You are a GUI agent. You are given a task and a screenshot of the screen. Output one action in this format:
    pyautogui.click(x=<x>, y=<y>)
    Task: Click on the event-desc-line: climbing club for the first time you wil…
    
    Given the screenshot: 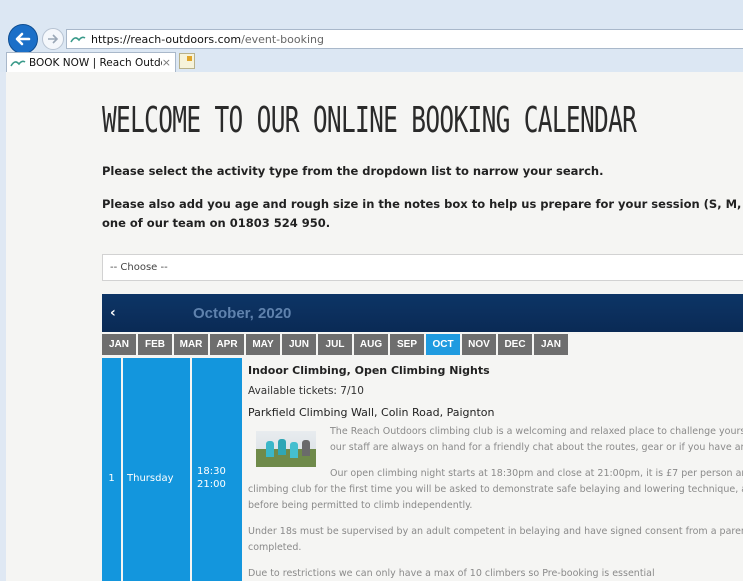 What is the action you would take?
    pyautogui.click(x=495, y=489)
    